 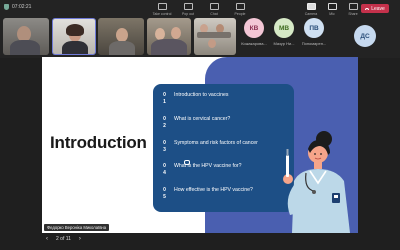 I want to click on toolbar-take-control: Take control, so click(x=162, y=9).